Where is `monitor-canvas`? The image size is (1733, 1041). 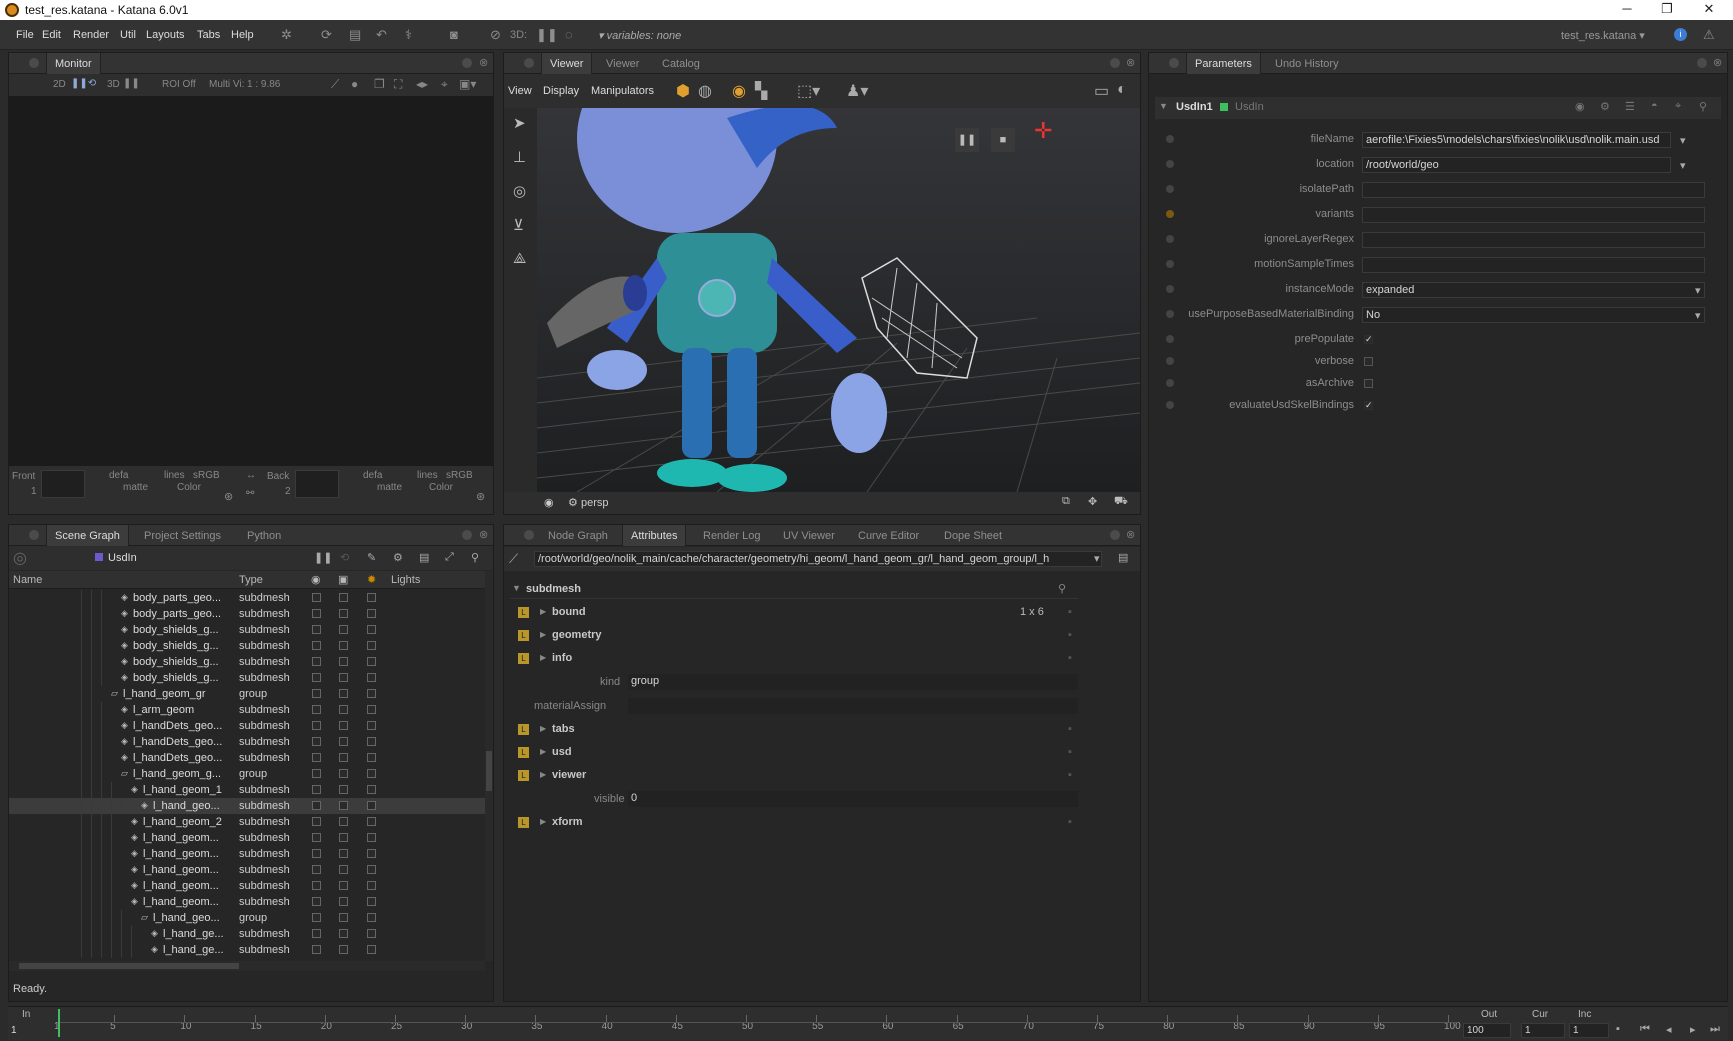
monitor-canvas is located at coordinates (251, 281).